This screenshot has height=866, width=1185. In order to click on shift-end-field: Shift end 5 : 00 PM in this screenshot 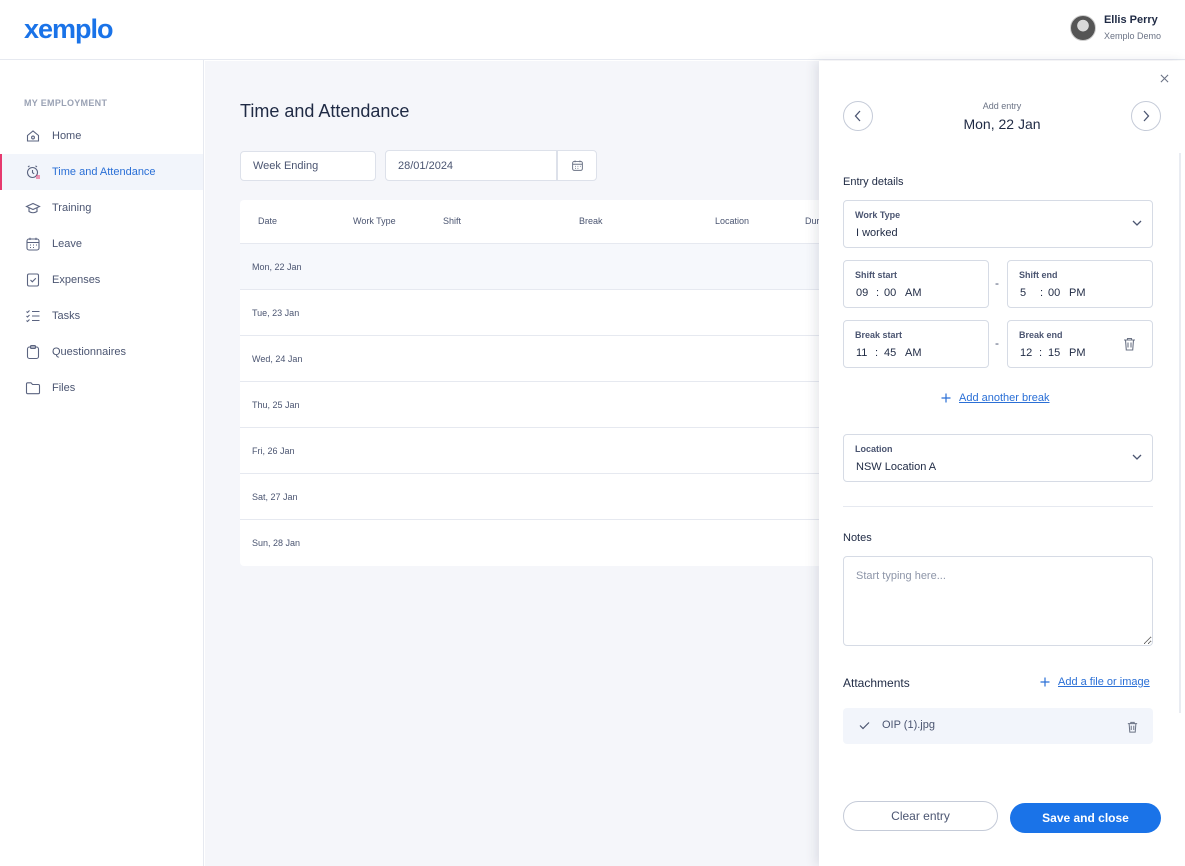, I will do `click(1080, 284)`.